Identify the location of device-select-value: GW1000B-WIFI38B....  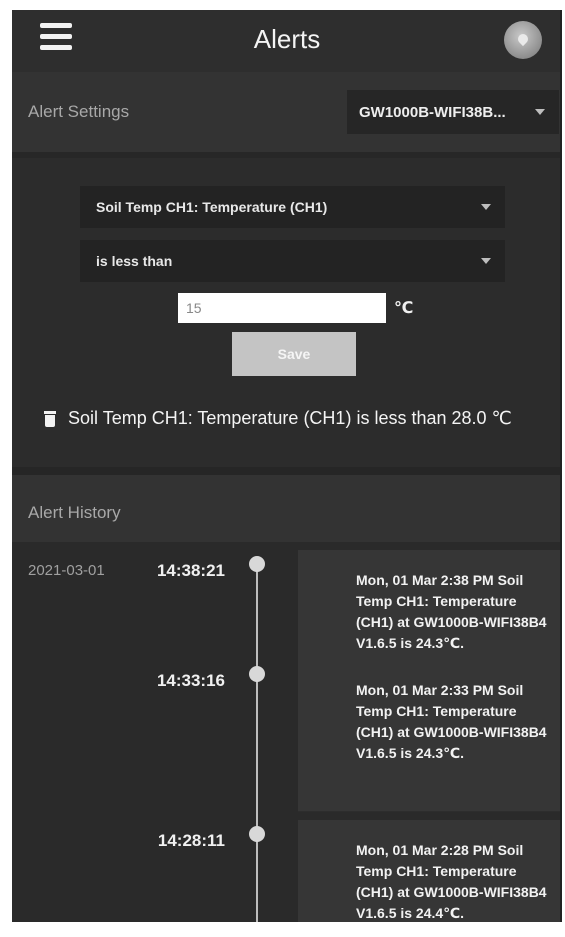
(432, 112).